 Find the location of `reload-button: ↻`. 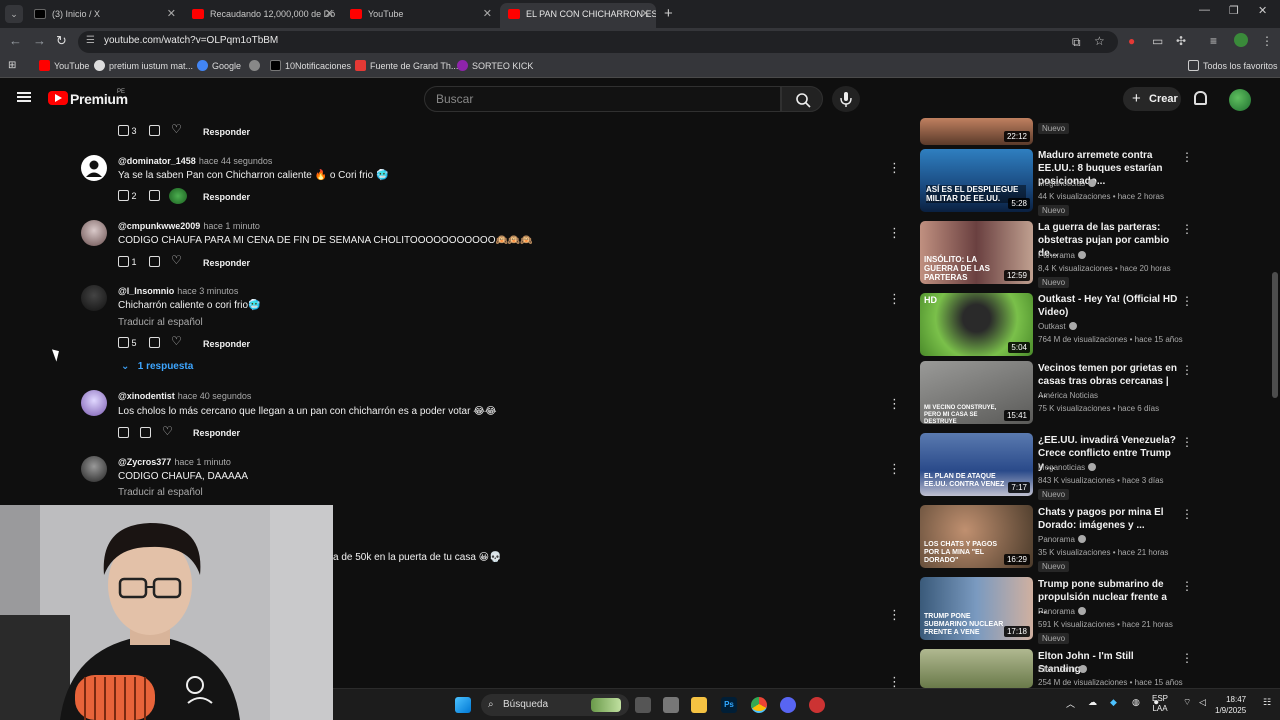

reload-button: ↻ is located at coordinates (61, 41).